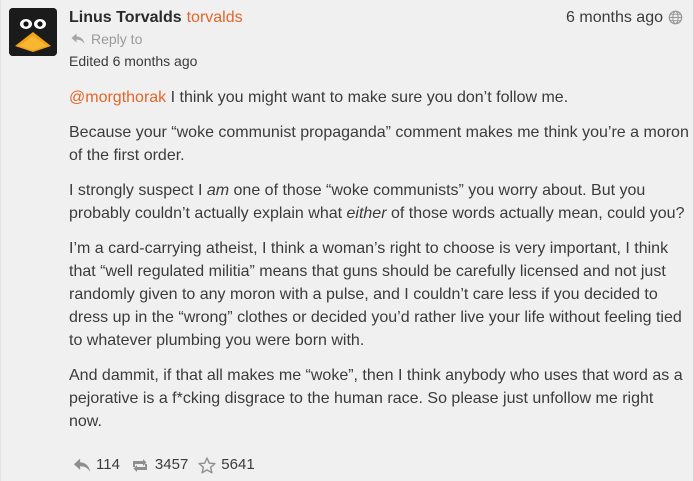 The width and height of the screenshot is (694, 481). I want to click on timestamp: 6 months ago, so click(614, 18).